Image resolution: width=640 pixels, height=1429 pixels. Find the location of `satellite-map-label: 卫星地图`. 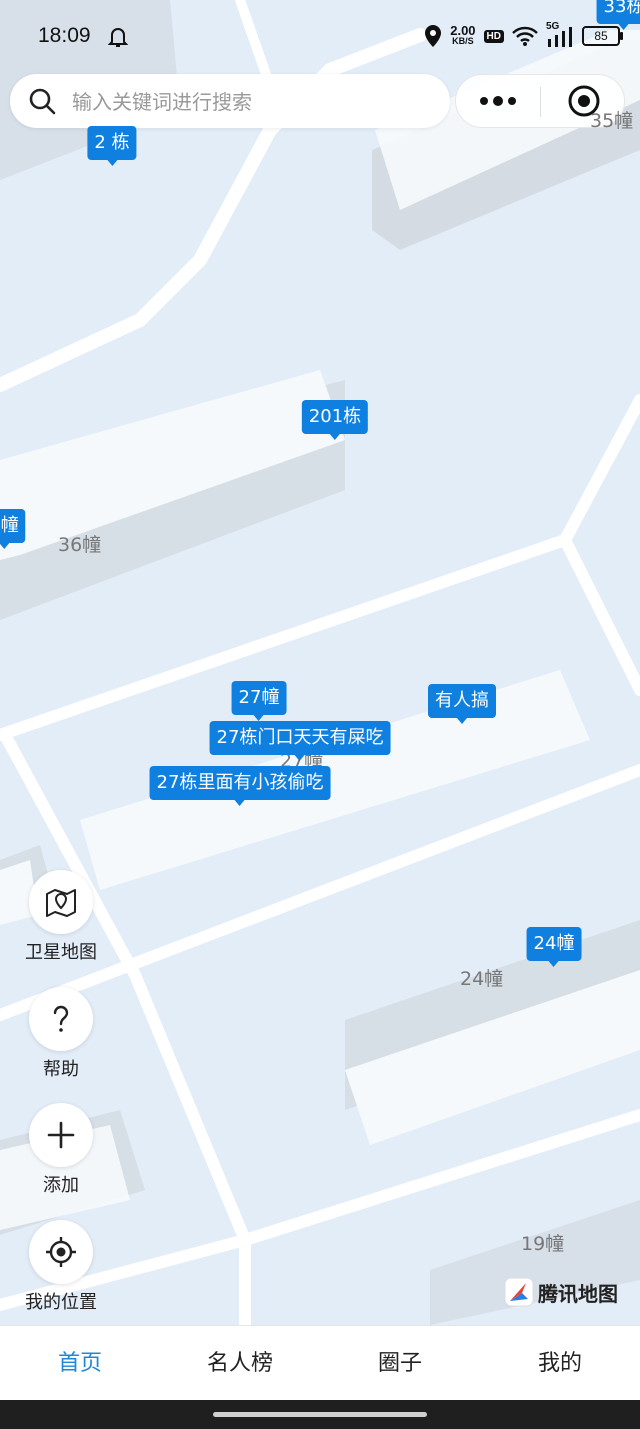

satellite-map-label: 卫星地图 is located at coordinates (61, 952).